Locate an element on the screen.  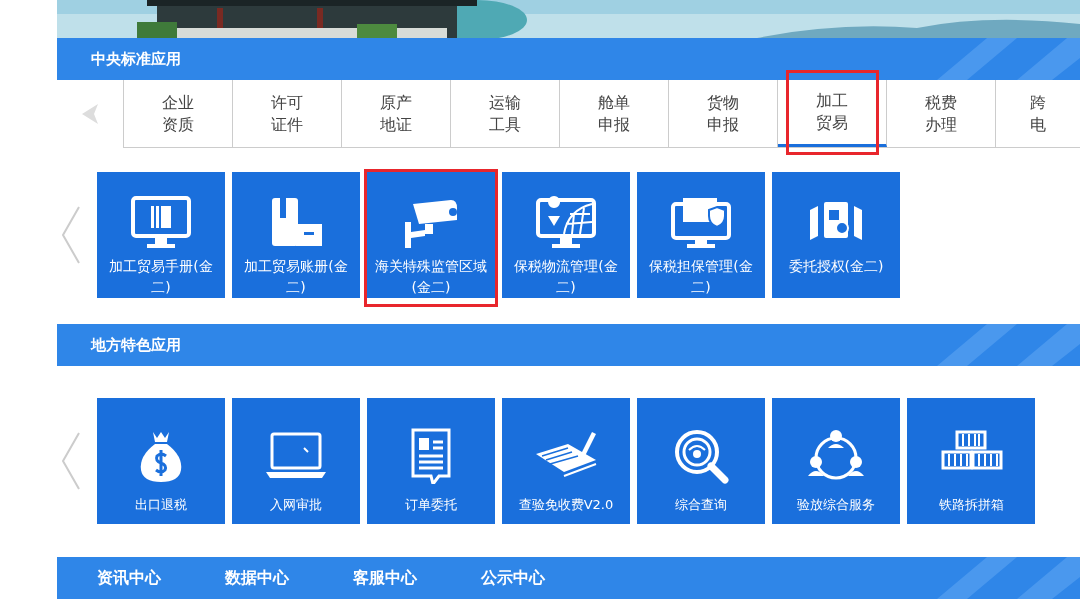
app-tile: 入网审批 is located at coordinates (296, 461).